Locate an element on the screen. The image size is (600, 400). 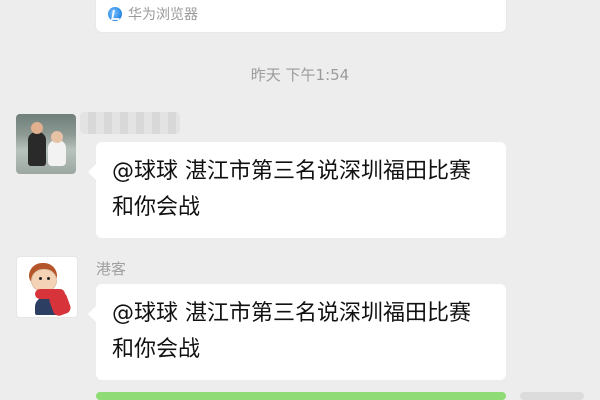
browser-icon is located at coordinates (115, 14).